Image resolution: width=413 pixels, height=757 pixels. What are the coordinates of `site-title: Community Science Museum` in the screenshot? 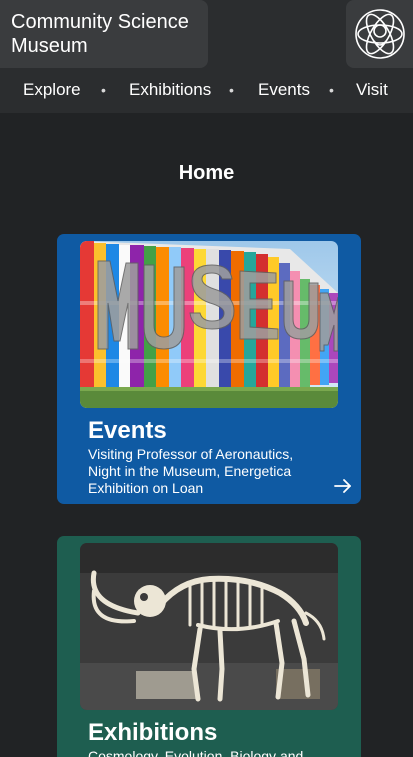 It's located at (104, 34).